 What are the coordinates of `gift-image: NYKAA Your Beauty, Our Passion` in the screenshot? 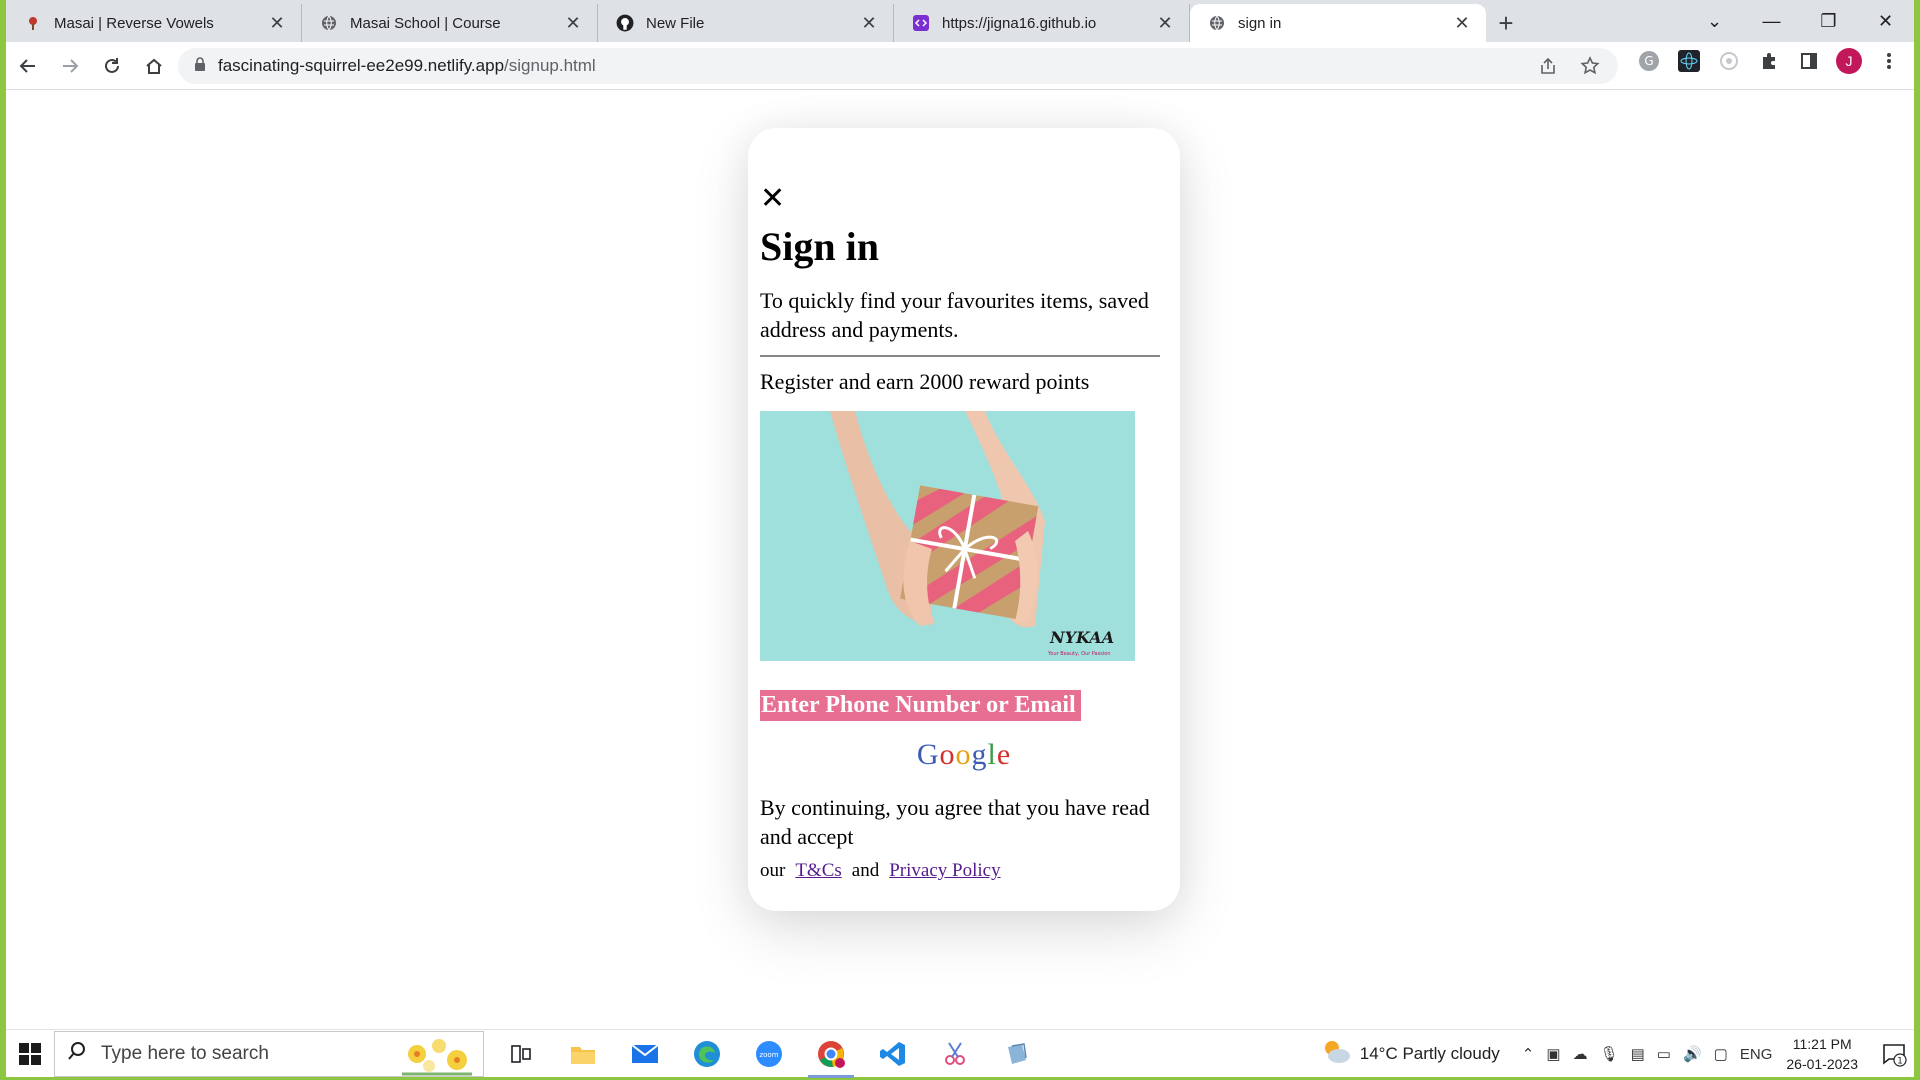 It's located at (947, 536).